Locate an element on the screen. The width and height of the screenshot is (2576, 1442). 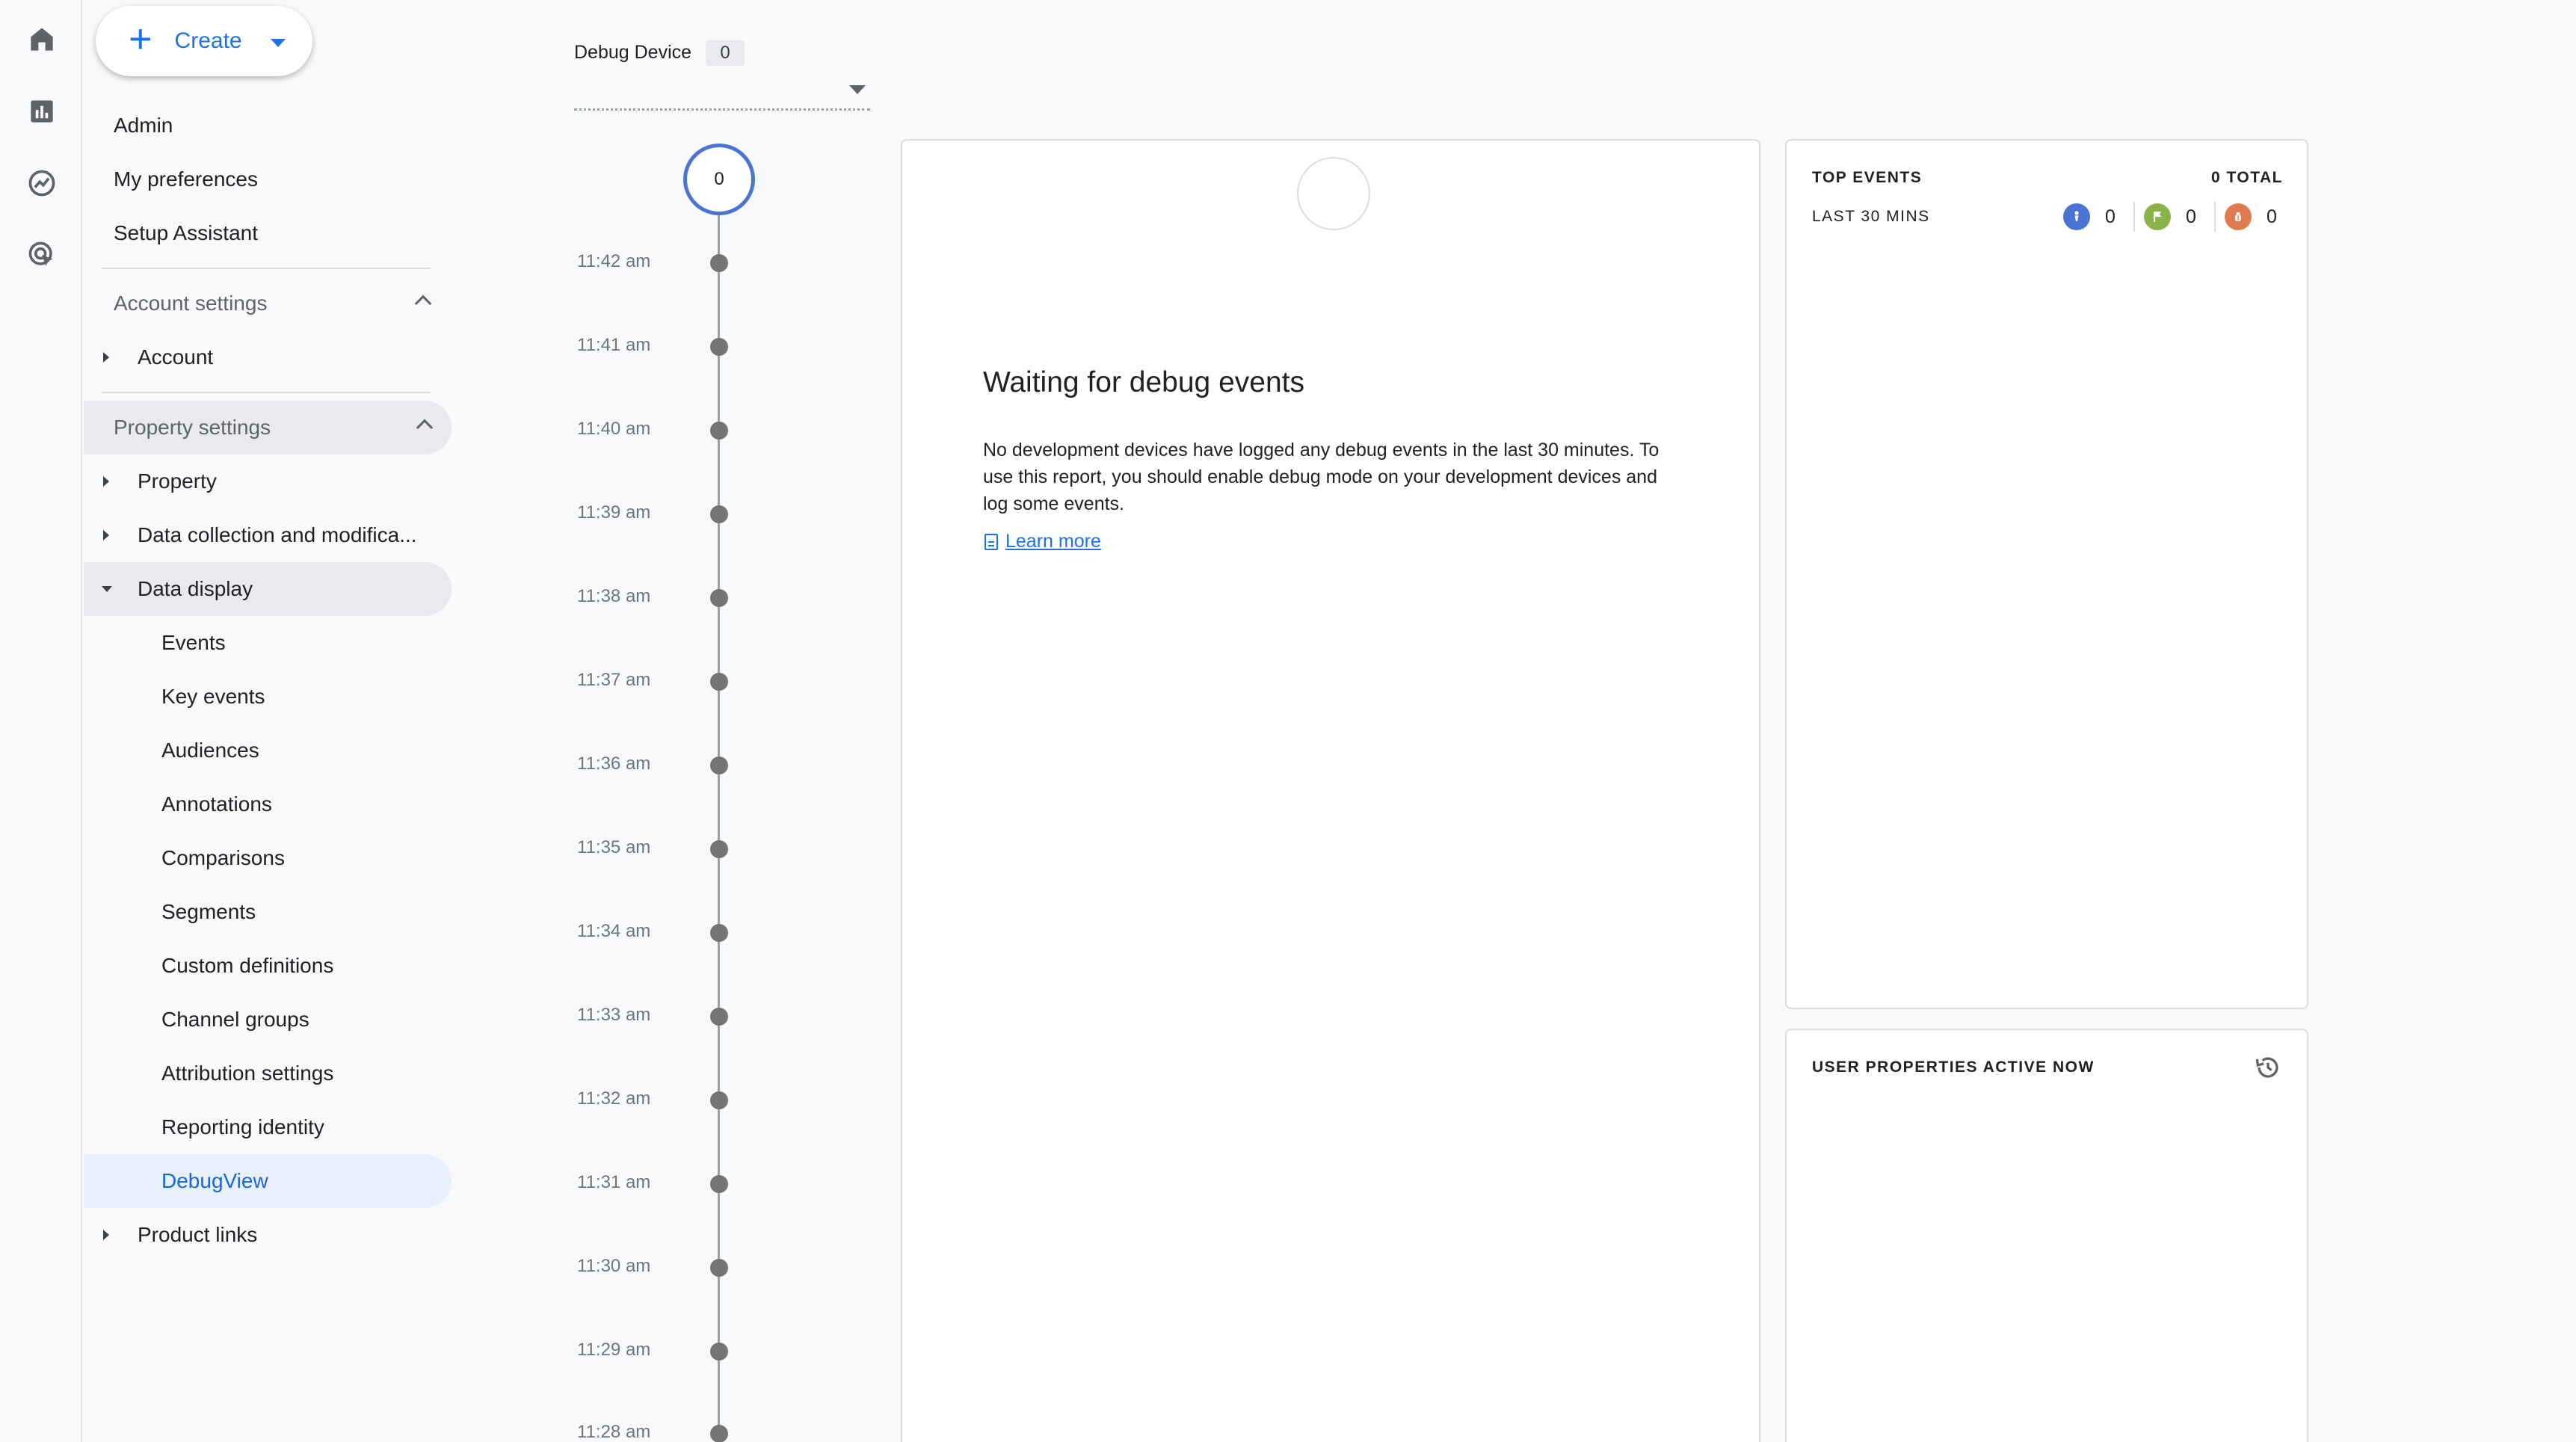
empty-state-circle is located at coordinates (1333, 194).